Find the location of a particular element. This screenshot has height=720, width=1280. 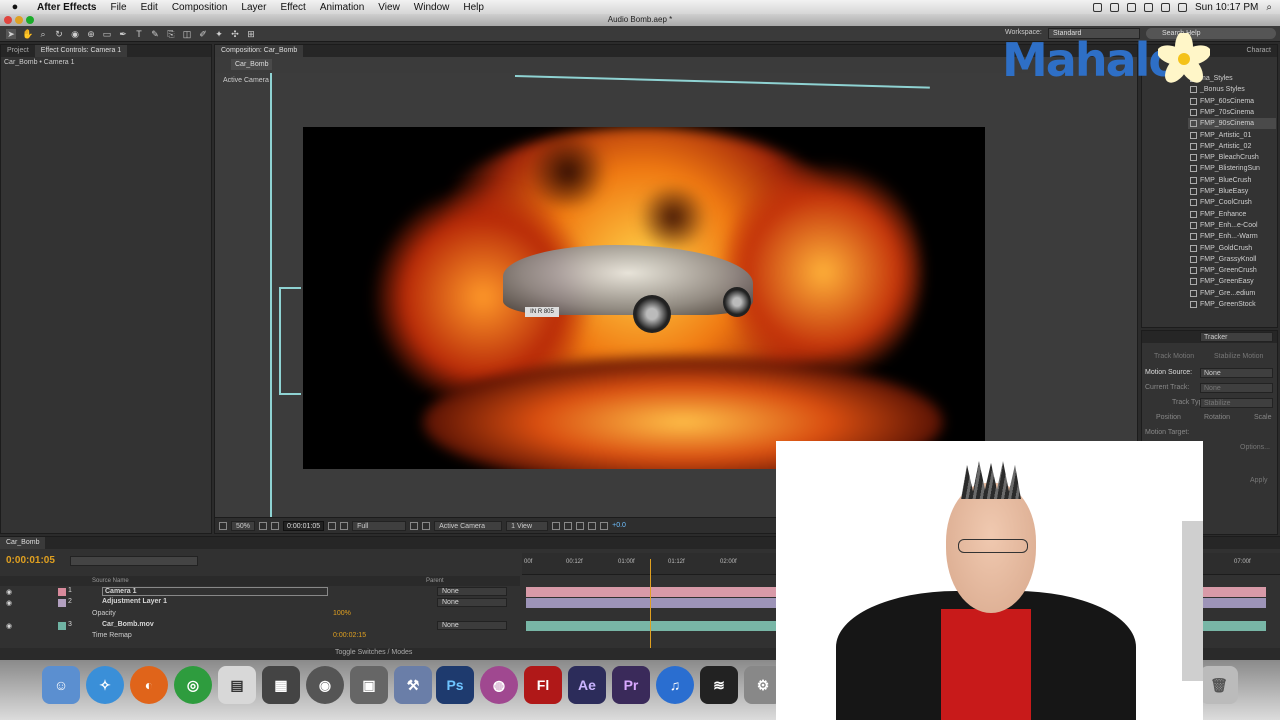

effects-preset-item: FMP_Enhance is located at coordinates (1232, 214).